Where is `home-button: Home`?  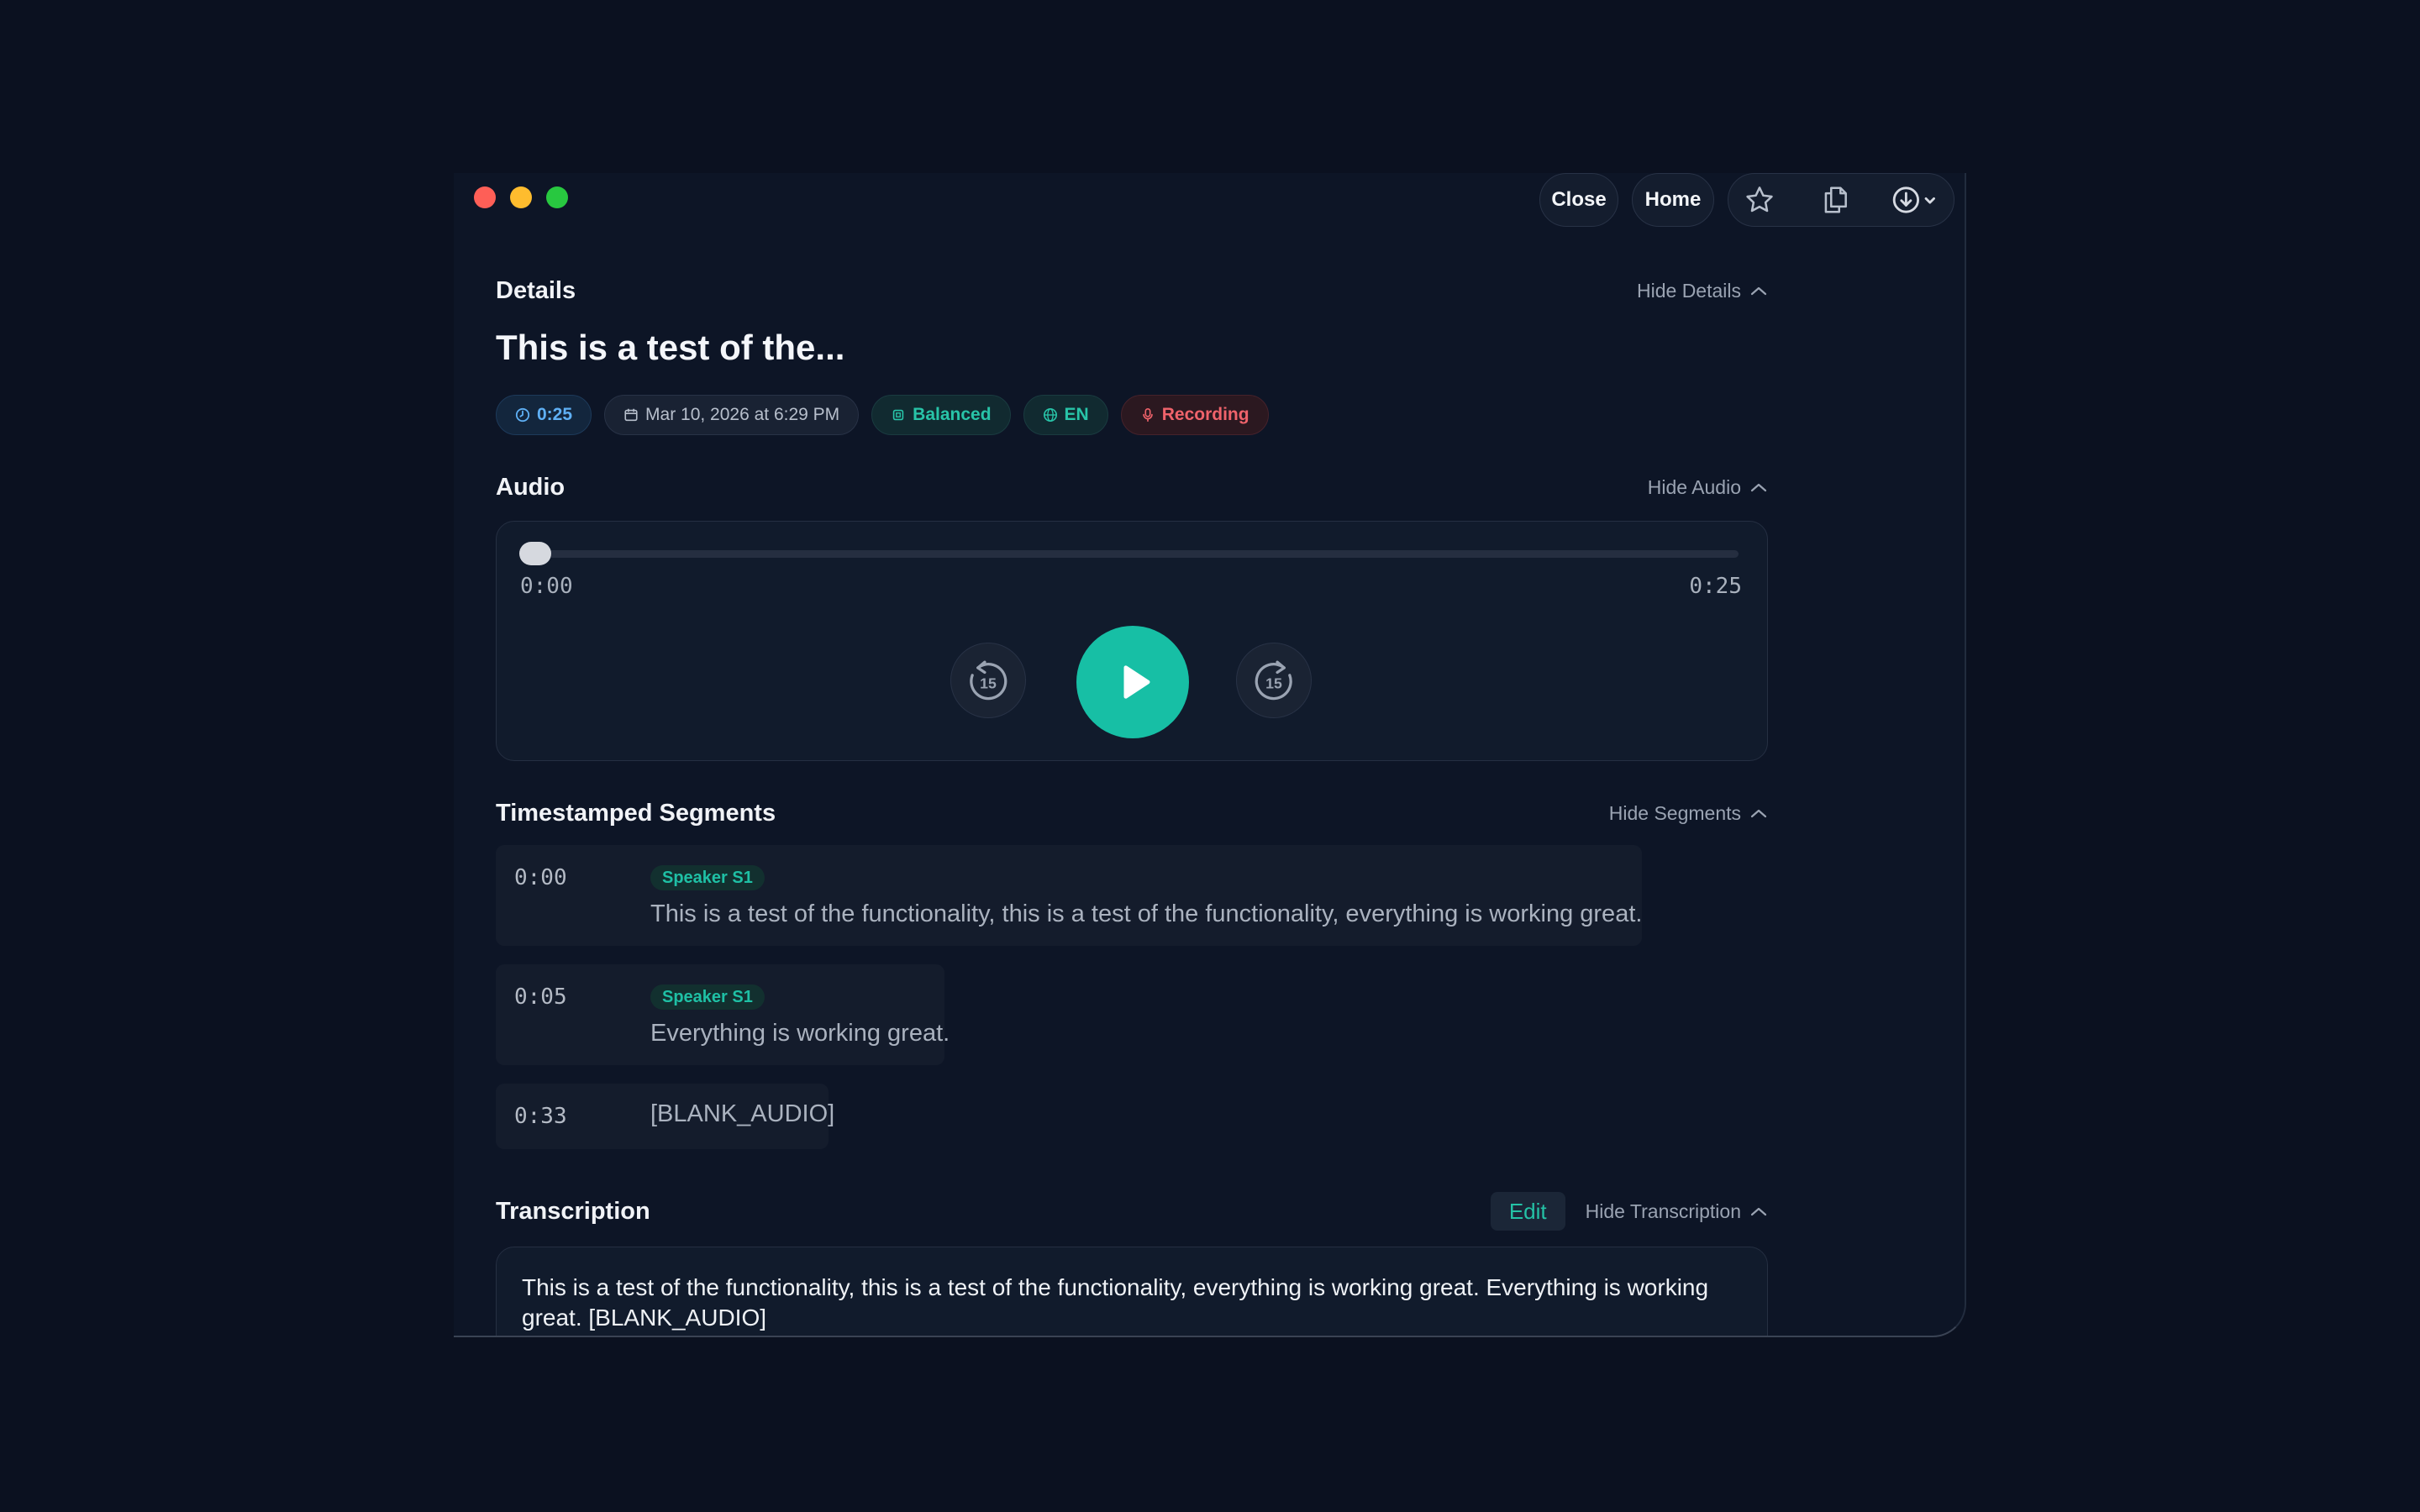
home-button: Home is located at coordinates (1673, 200).